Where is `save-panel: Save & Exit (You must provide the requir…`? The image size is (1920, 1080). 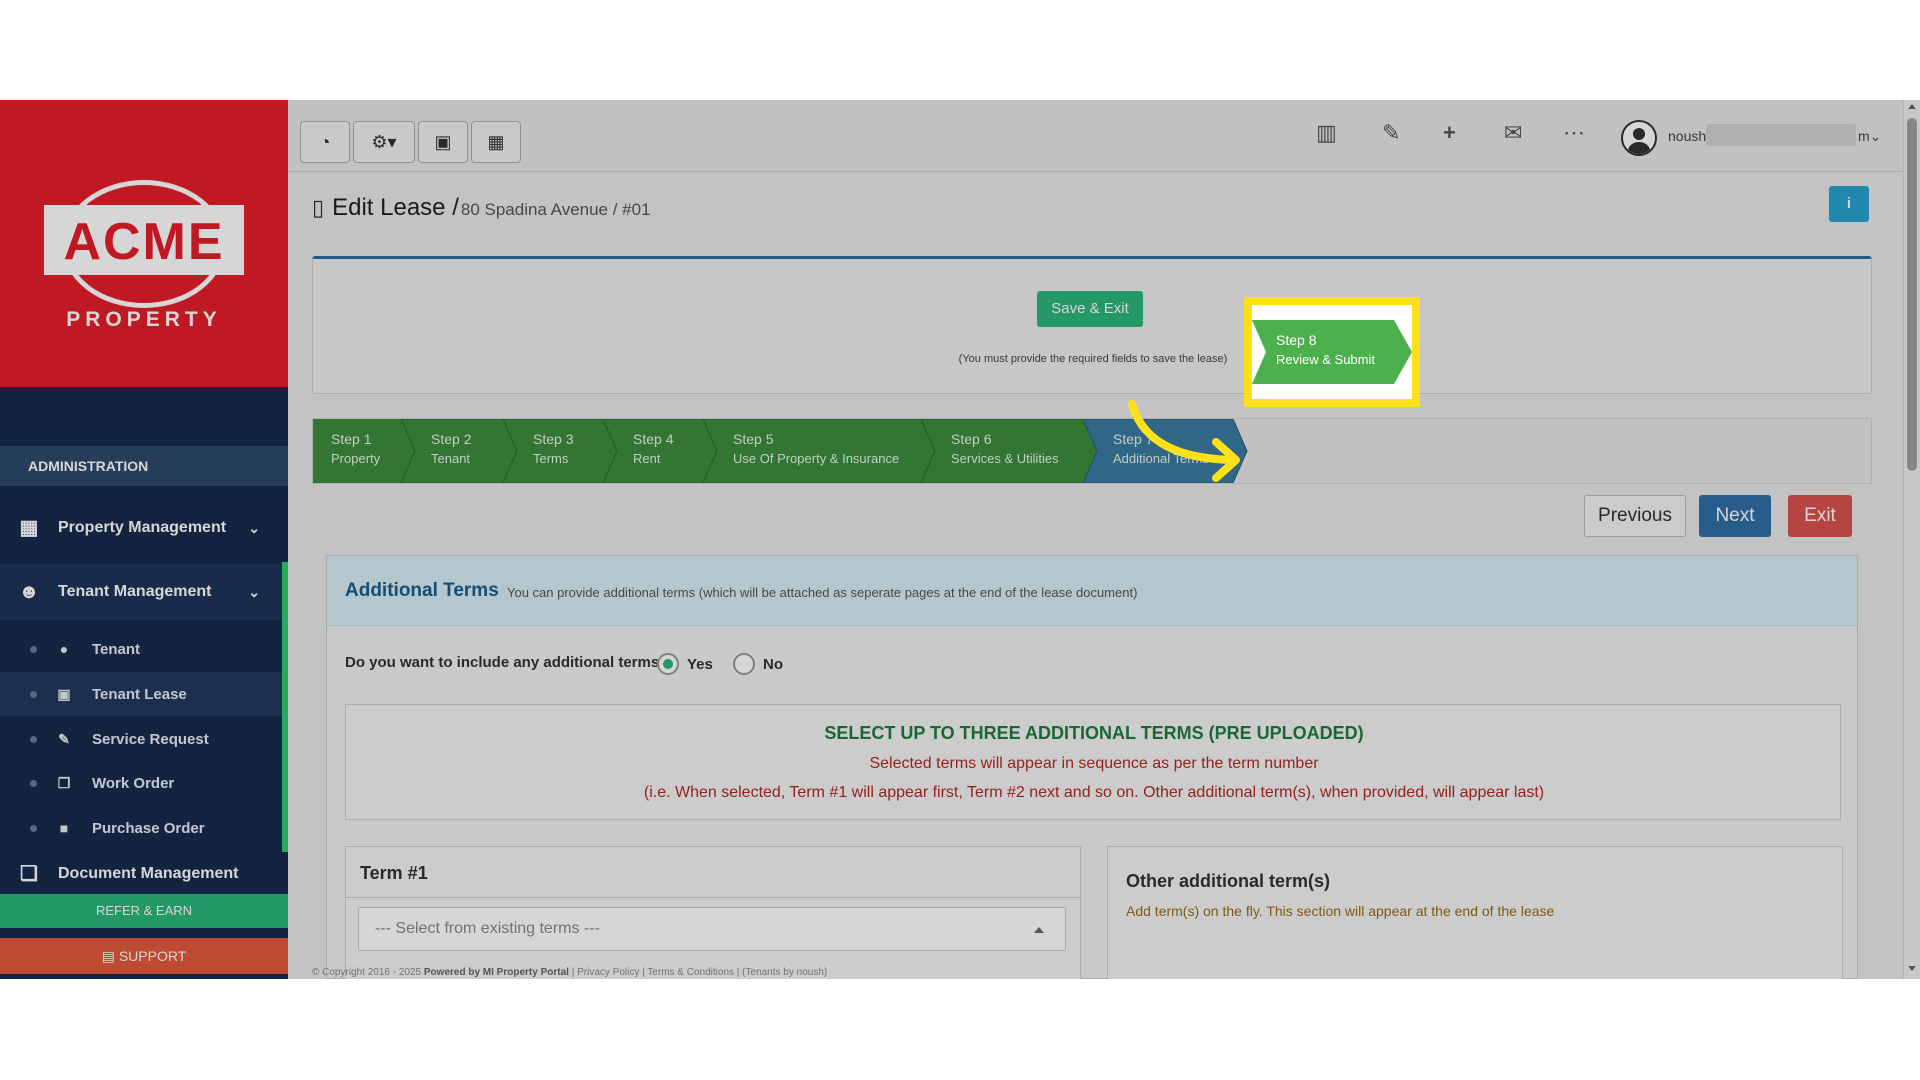 save-panel: Save & Exit (You must provide the requir… is located at coordinates (1092, 325).